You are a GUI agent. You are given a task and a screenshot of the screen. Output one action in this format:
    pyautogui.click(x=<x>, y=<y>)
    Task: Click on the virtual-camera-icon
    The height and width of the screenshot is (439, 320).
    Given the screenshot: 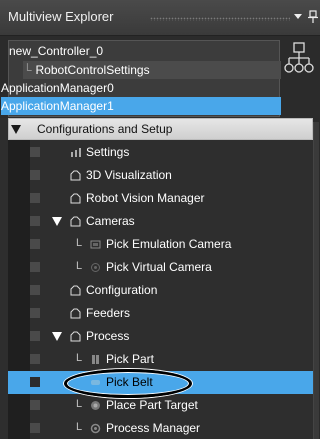 What is the action you would take?
    pyautogui.click(x=95, y=267)
    